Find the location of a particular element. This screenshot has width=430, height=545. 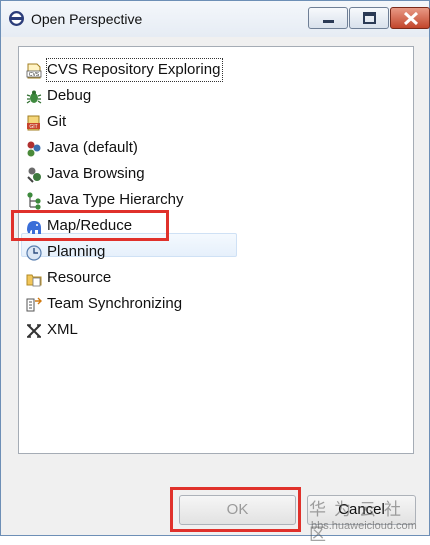

xml-icon is located at coordinates (34, 331).